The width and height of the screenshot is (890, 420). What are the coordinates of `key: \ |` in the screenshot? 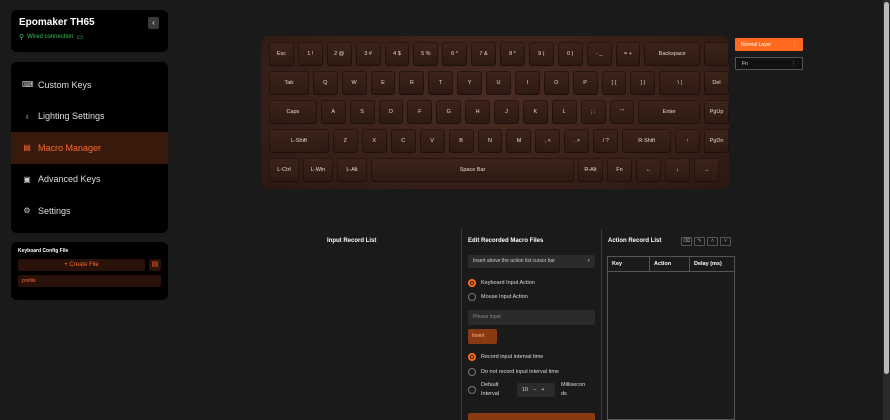 It's located at (680, 83).